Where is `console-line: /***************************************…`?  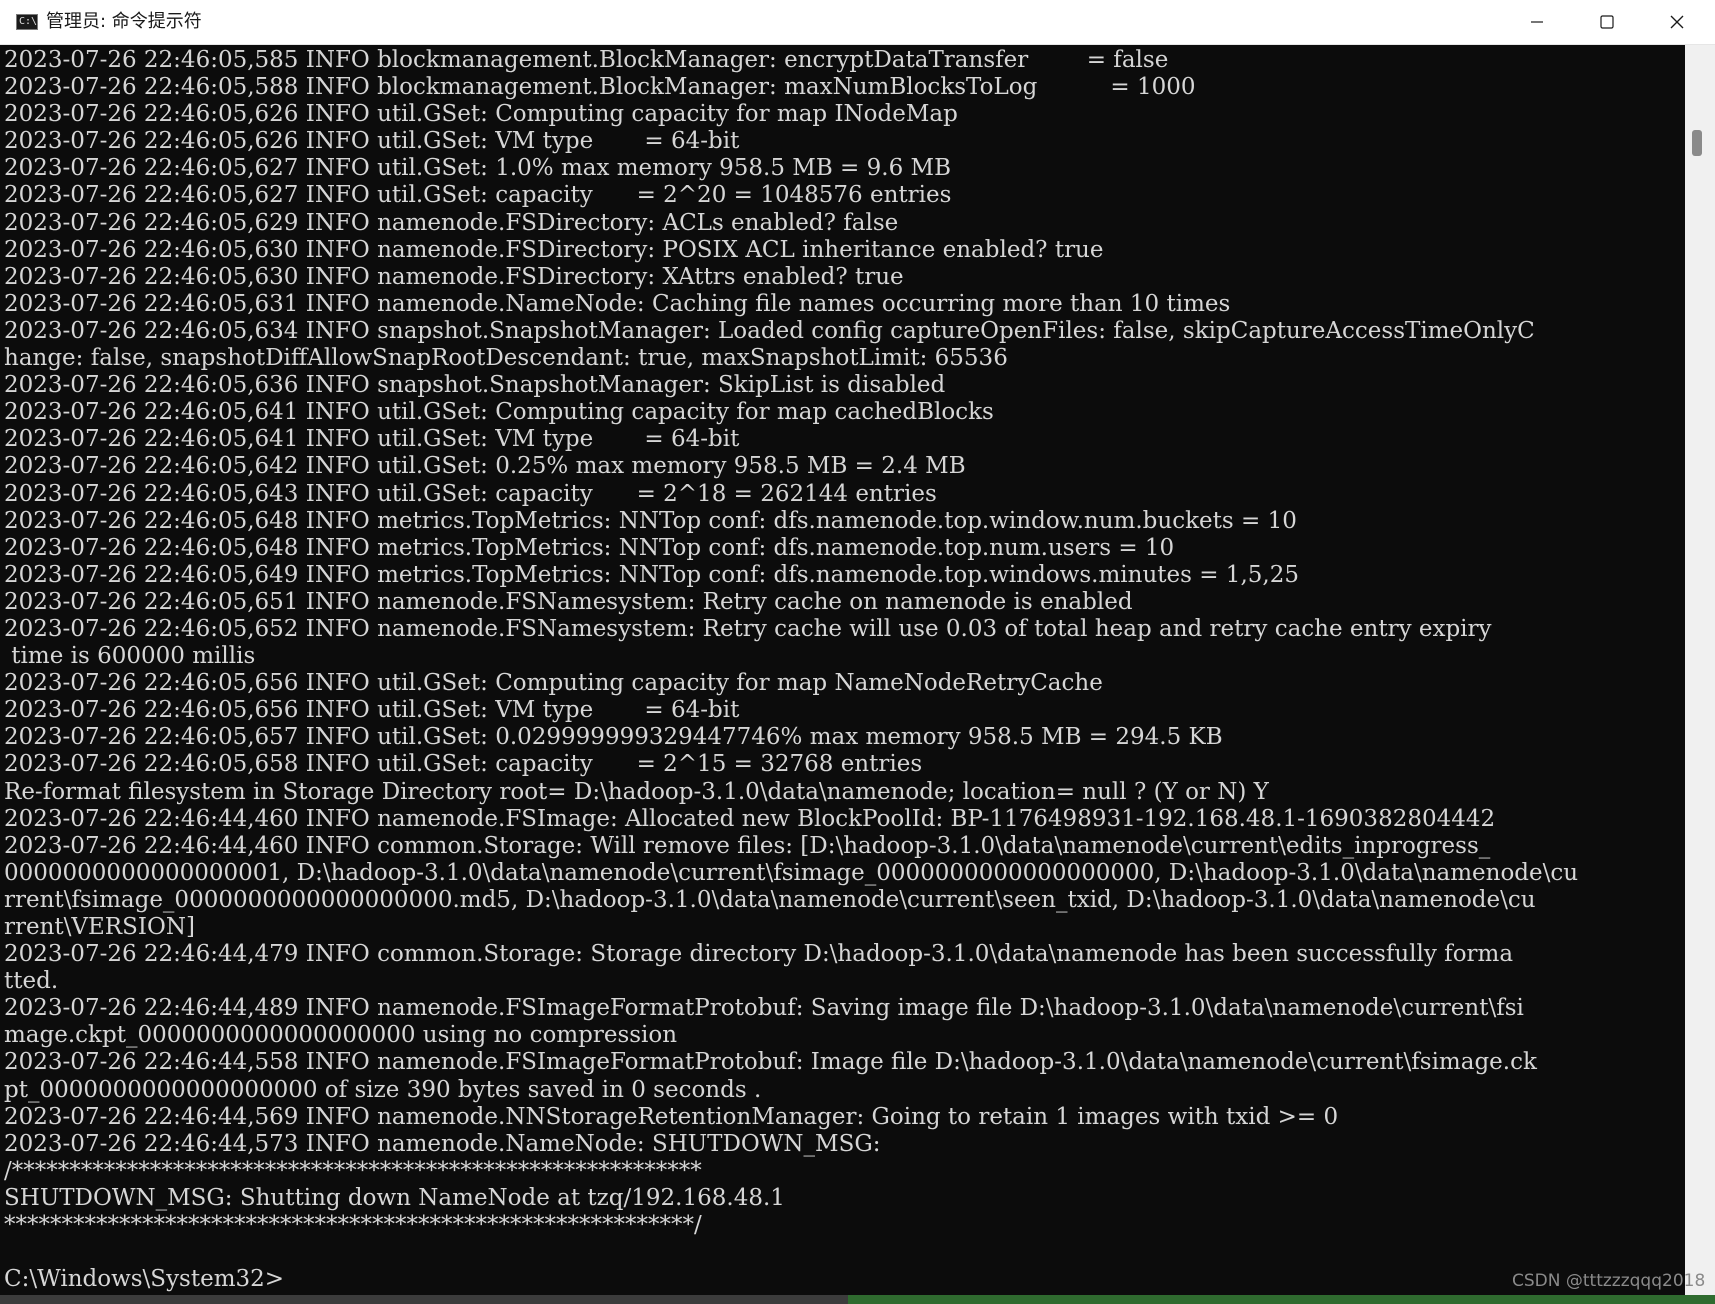
console-line: /***************************************… is located at coordinates (353, 1170).